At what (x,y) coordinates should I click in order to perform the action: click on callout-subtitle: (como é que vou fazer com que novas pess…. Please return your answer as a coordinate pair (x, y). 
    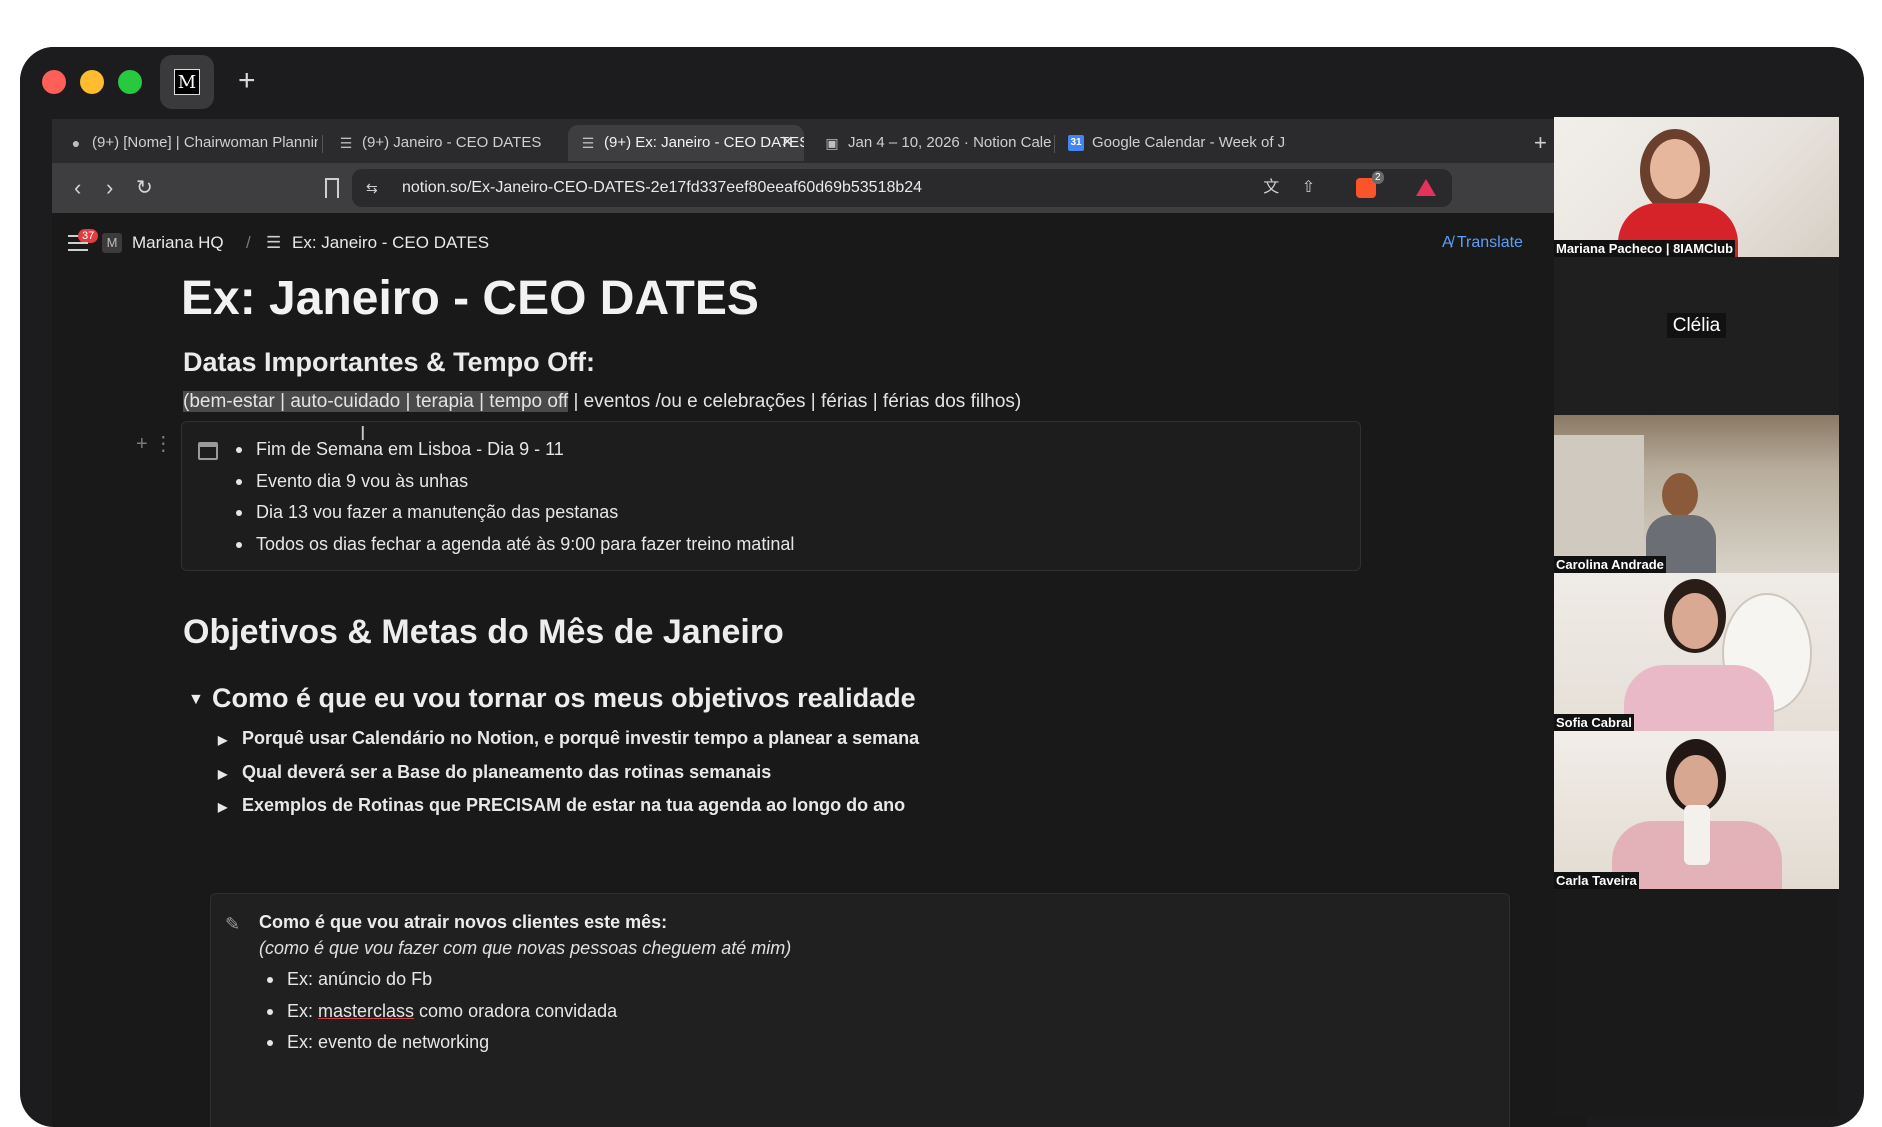
    Looking at the image, I should click on (525, 948).